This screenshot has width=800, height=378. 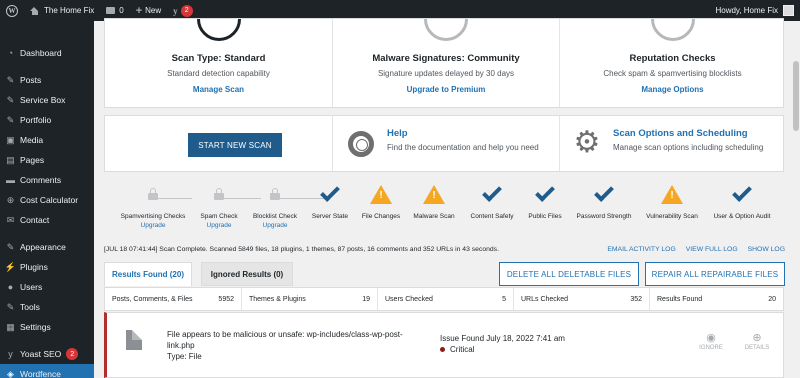 What do you see at coordinates (757, 348) in the screenshot?
I see `details-label: DETAILS` at bounding box center [757, 348].